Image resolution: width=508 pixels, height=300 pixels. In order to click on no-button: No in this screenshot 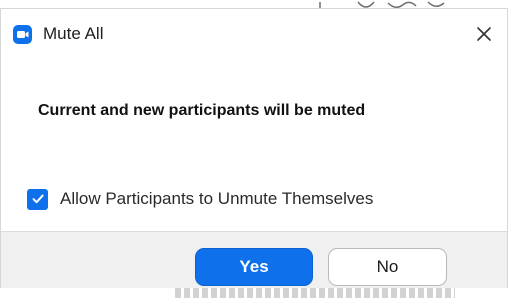, I will do `click(387, 267)`.